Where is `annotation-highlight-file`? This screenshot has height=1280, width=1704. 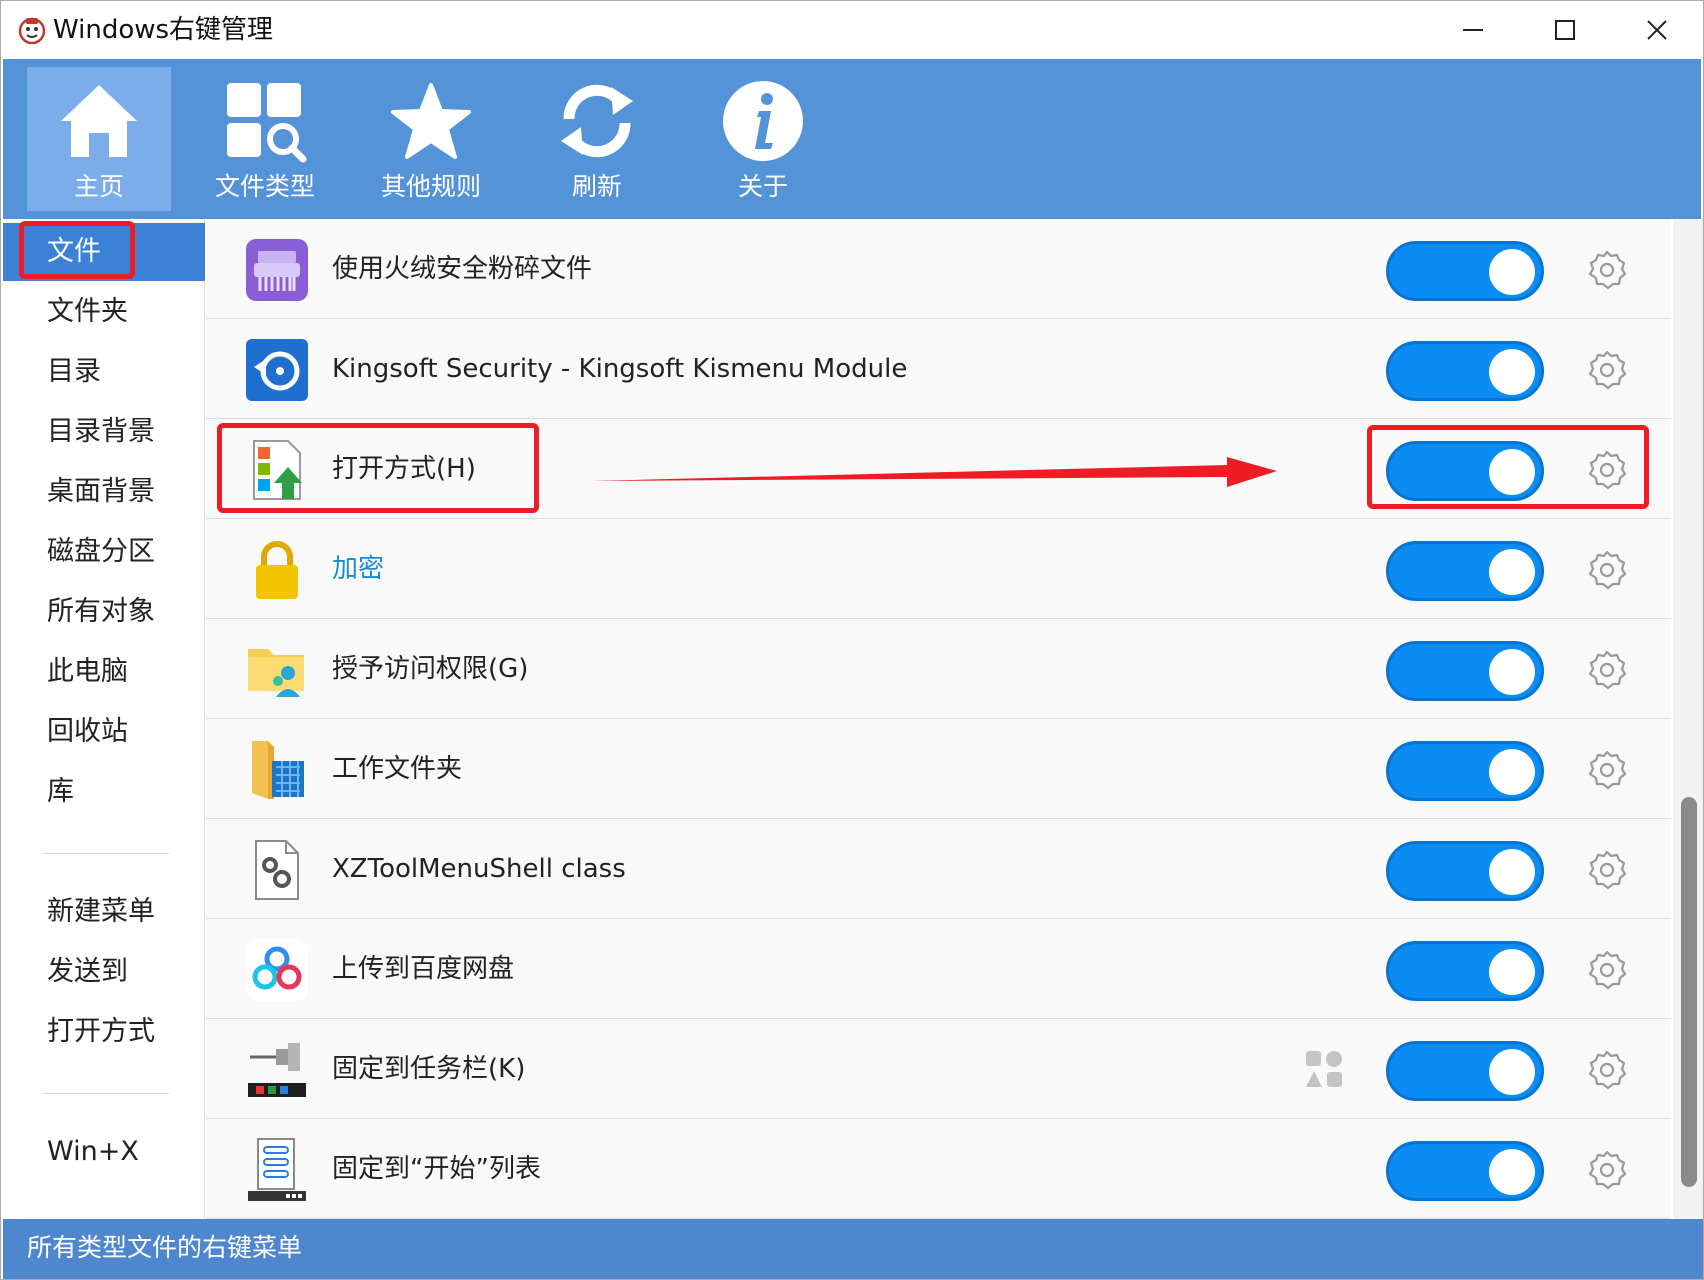 annotation-highlight-file is located at coordinates (77, 250).